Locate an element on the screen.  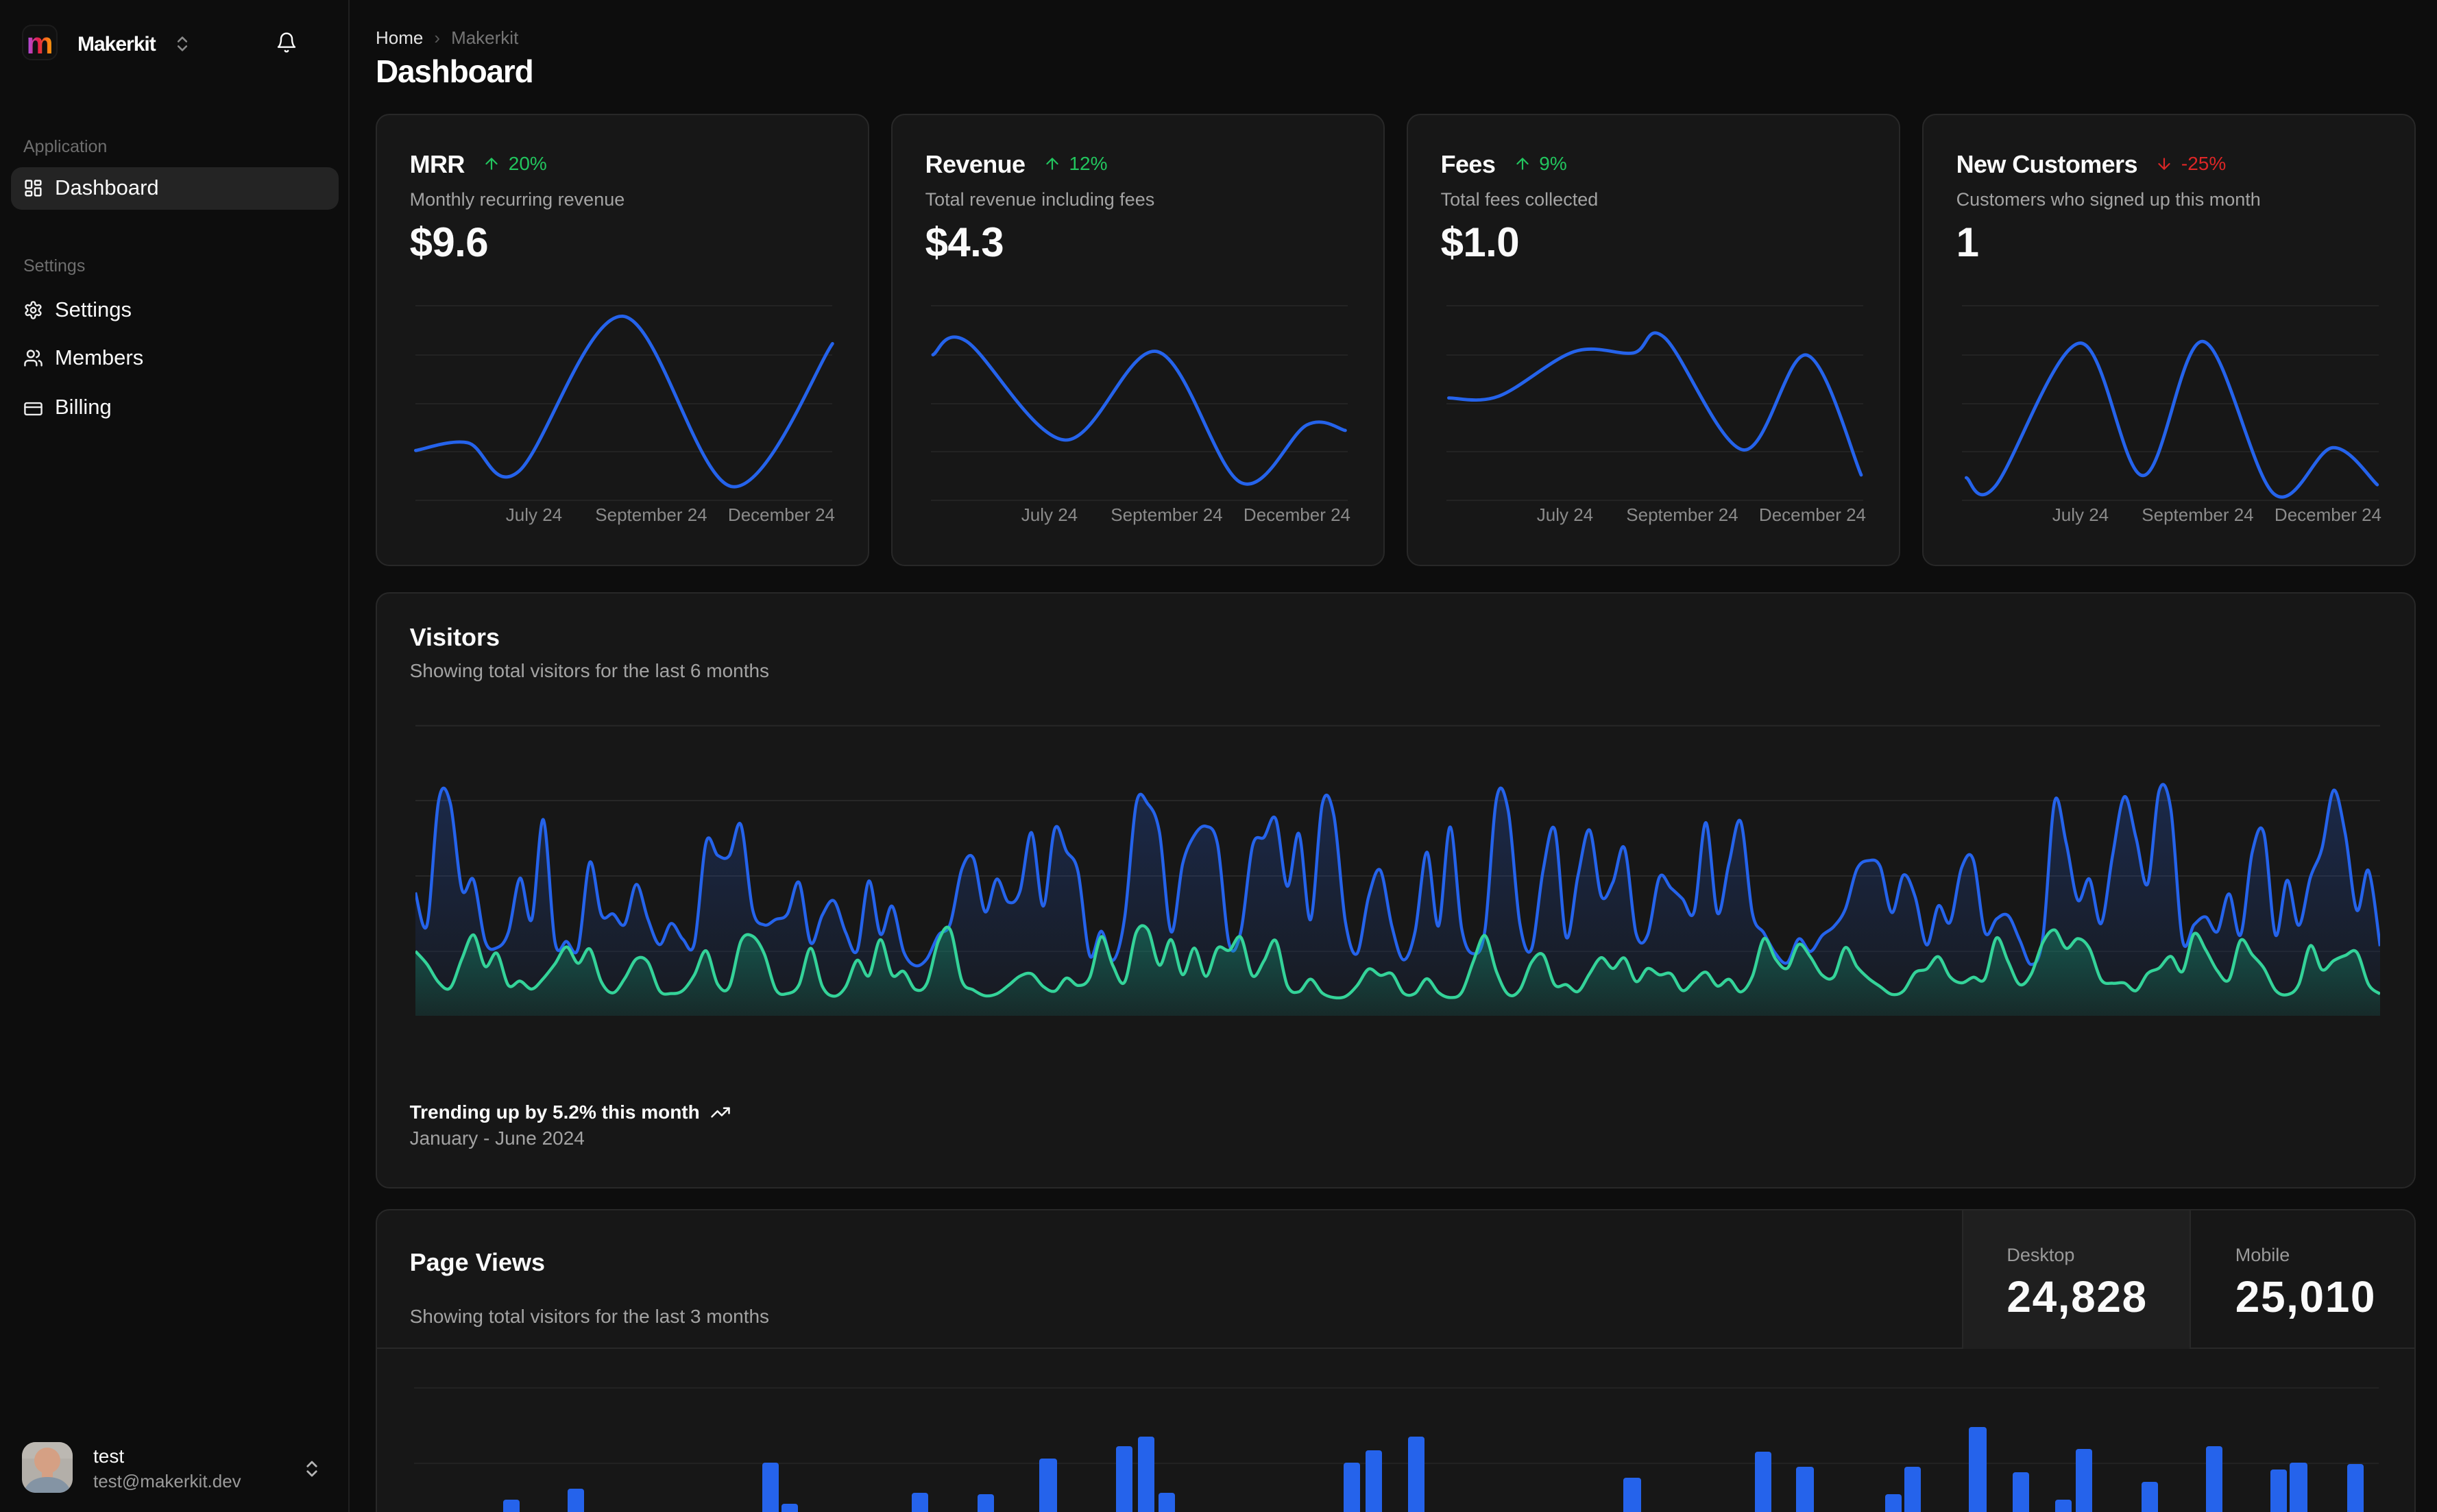
svg-text: m is located at coordinates (39, 43).